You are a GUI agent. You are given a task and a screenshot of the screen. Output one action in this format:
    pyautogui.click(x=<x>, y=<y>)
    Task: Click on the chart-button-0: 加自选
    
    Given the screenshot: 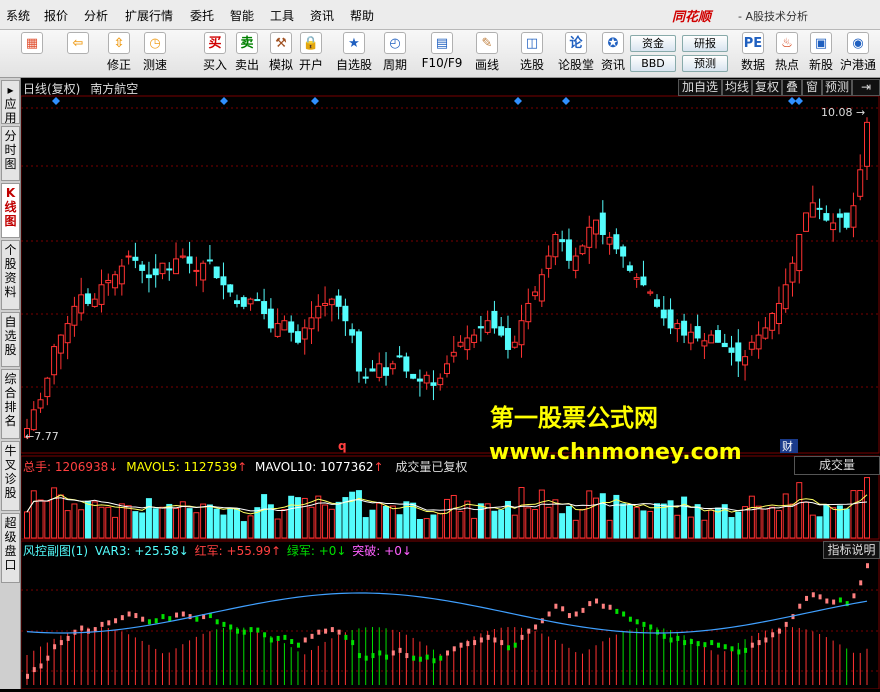 What is the action you would take?
    pyautogui.click(x=700, y=87)
    